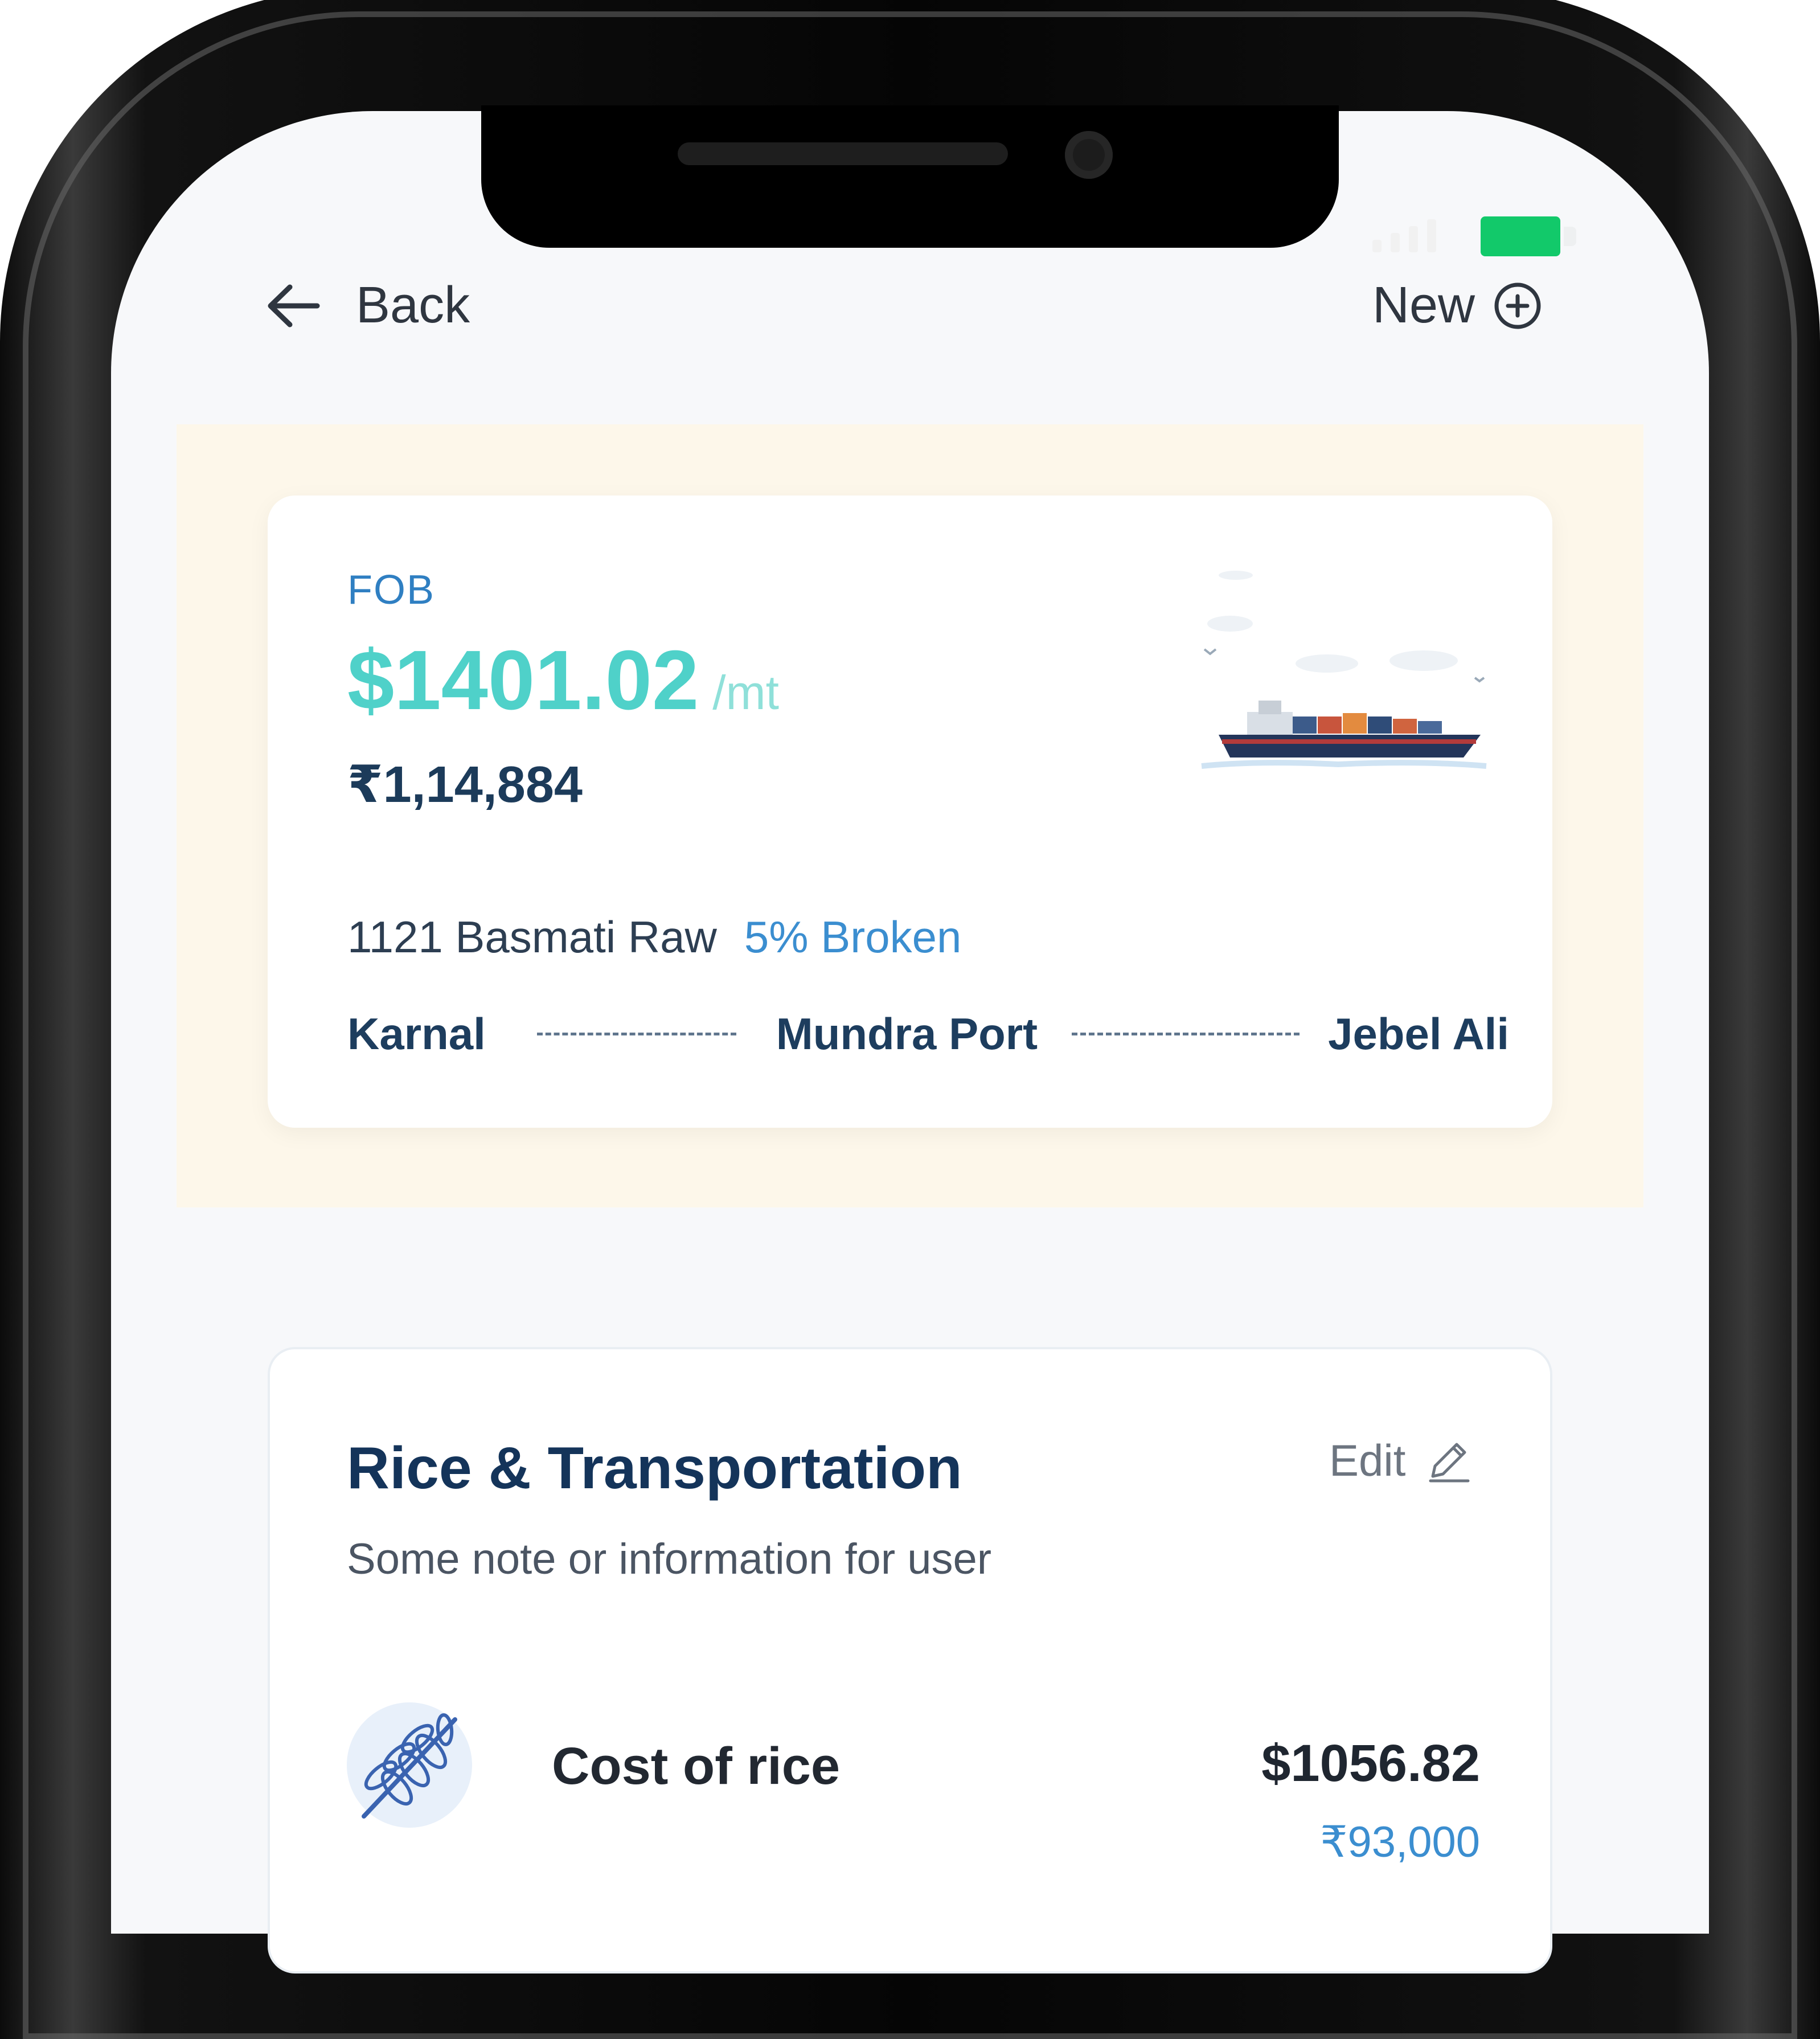 The height and width of the screenshot is (2039, 1820). I want to click on edit-button: Edit, so click(1401, 1461).